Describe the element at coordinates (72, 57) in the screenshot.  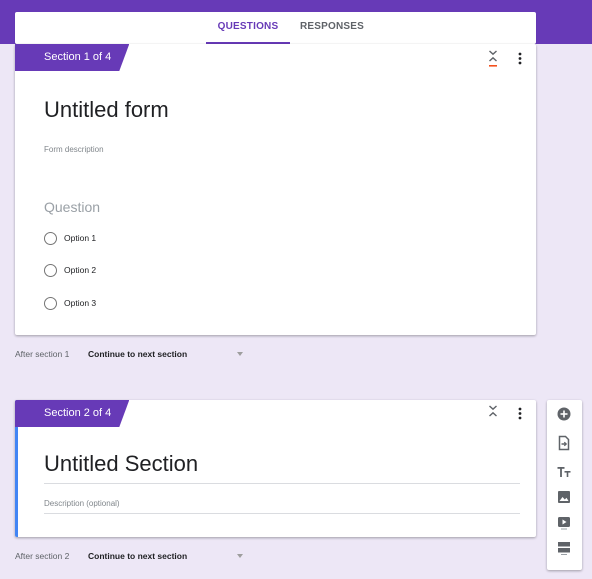
I see `section-1-badge: Section 1 of 4` at that location.